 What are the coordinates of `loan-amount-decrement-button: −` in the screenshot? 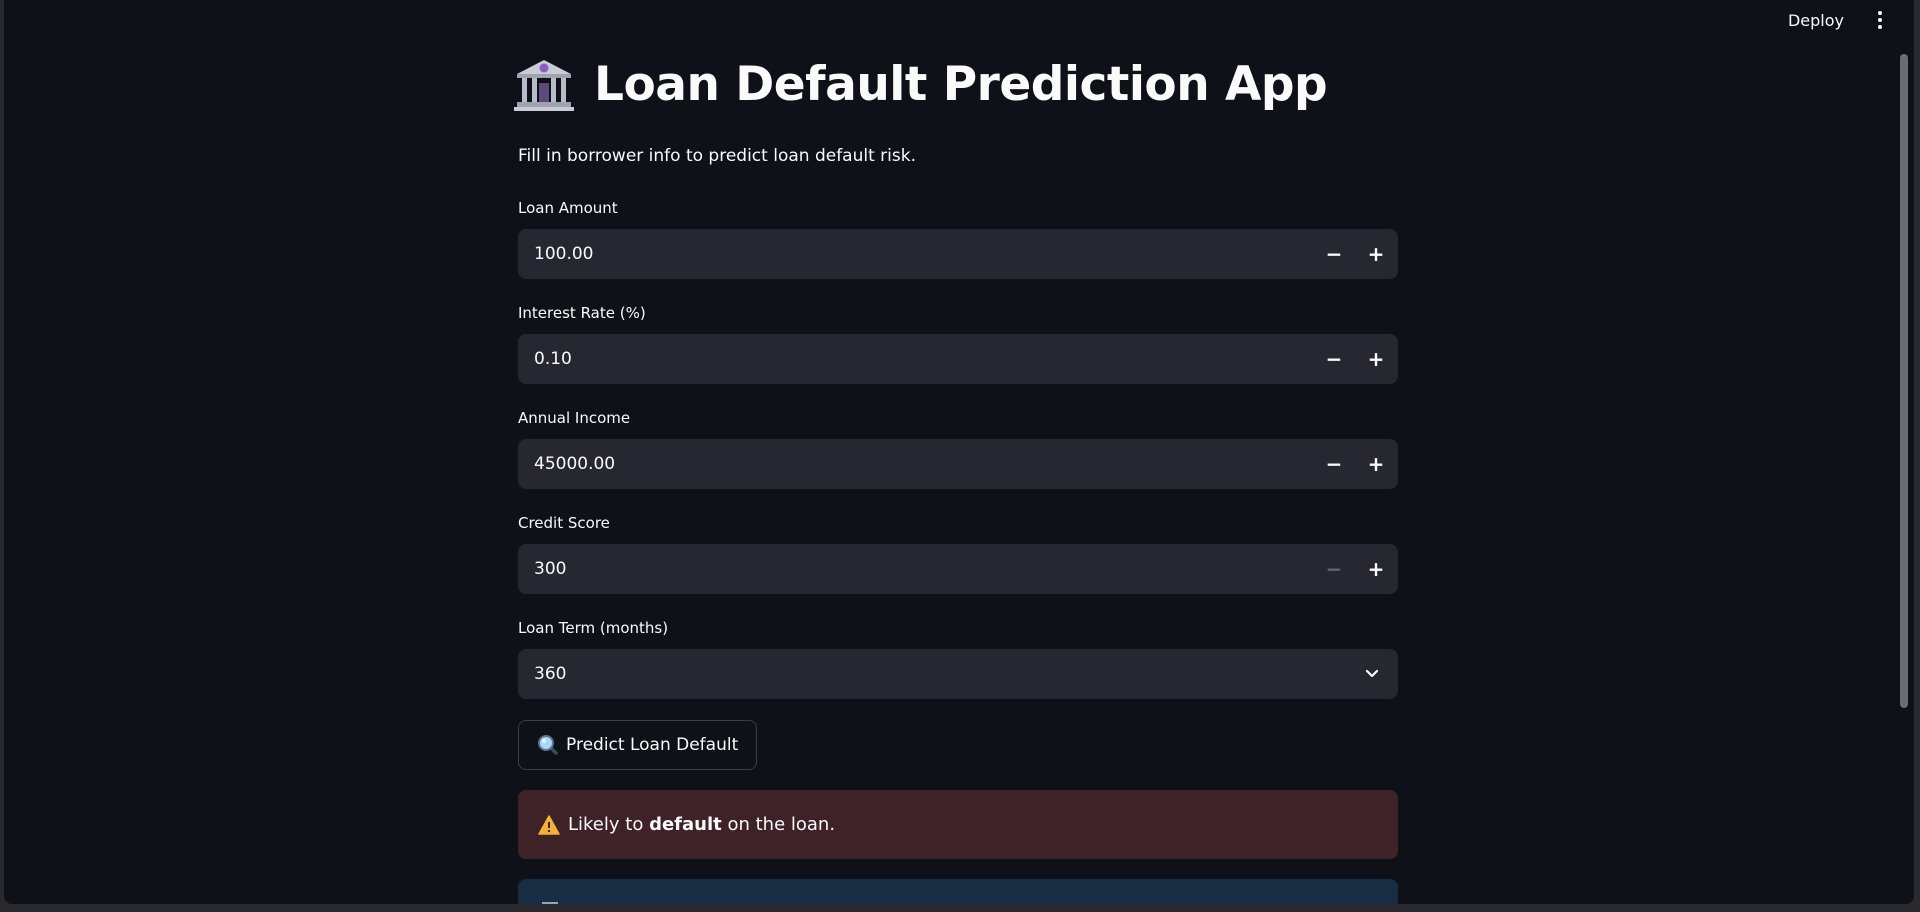 It's located at (1334, 254).